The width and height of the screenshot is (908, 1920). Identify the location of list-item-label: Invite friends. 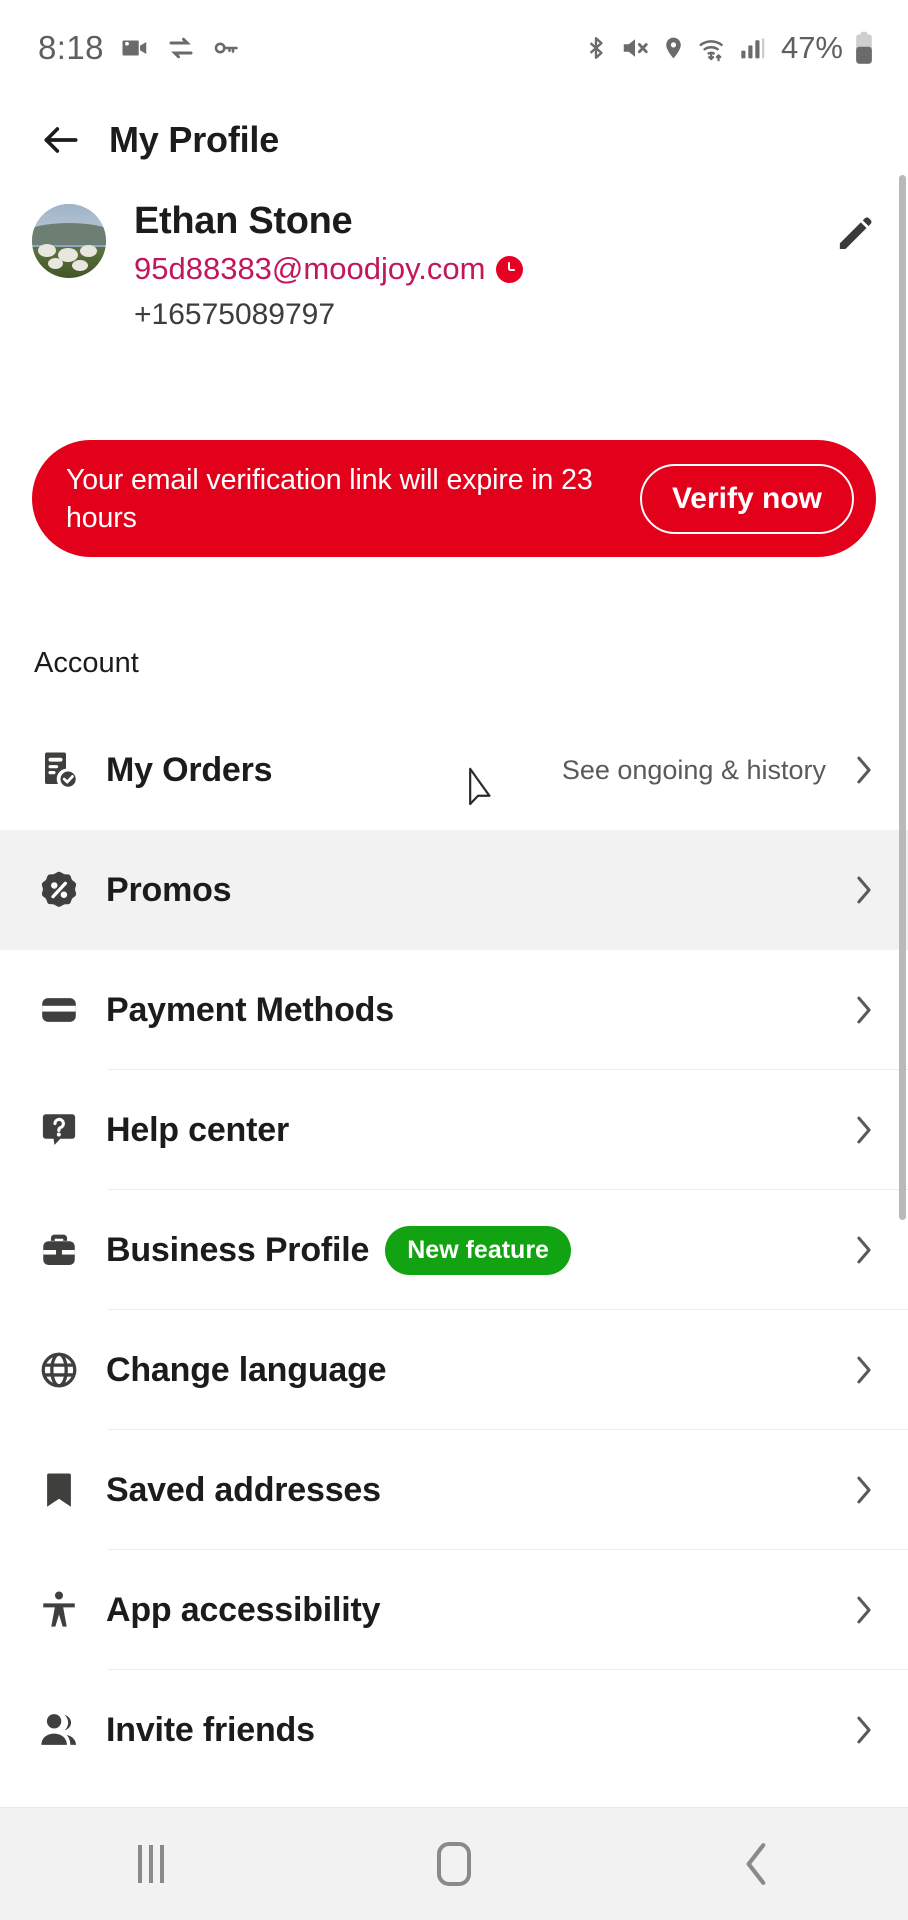
(210, 1729).